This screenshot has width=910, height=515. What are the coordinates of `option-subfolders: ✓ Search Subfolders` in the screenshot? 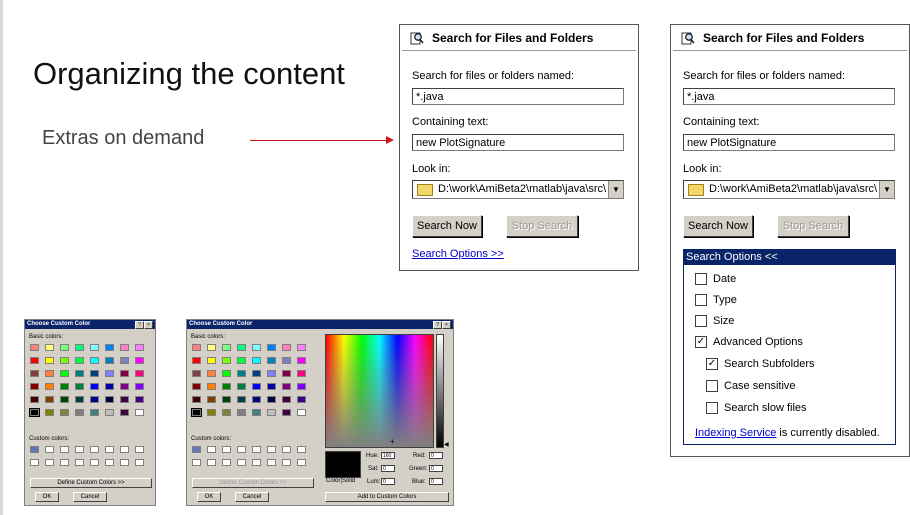 It's located at (760, 364).